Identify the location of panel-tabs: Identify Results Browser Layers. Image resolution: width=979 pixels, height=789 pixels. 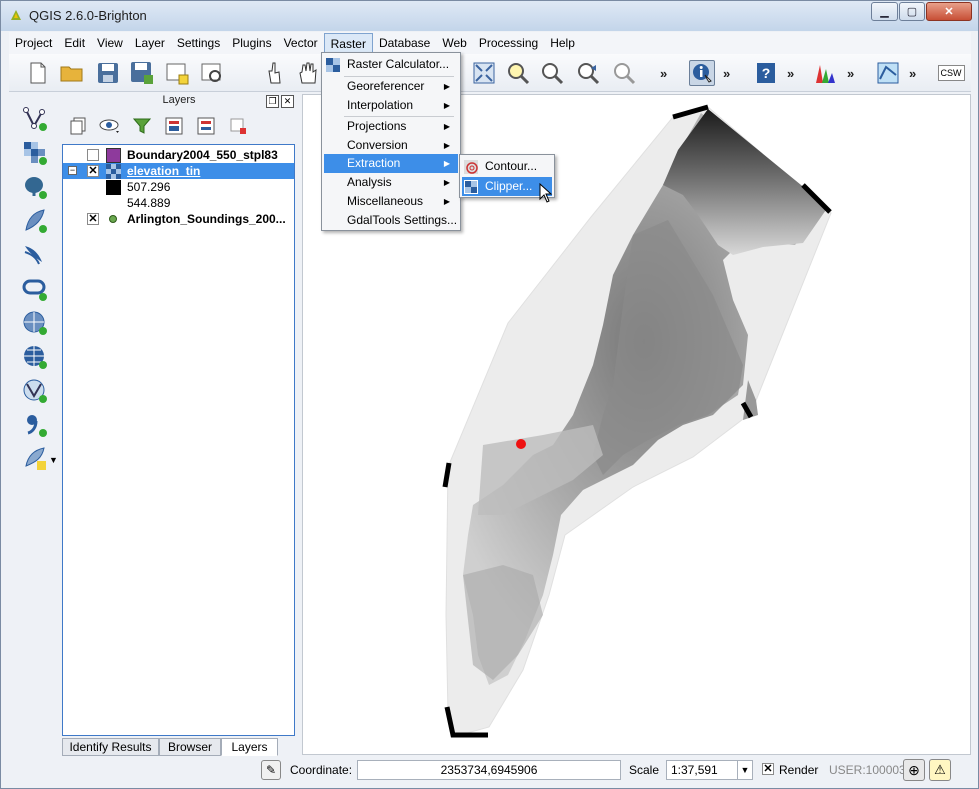
(179, 747).